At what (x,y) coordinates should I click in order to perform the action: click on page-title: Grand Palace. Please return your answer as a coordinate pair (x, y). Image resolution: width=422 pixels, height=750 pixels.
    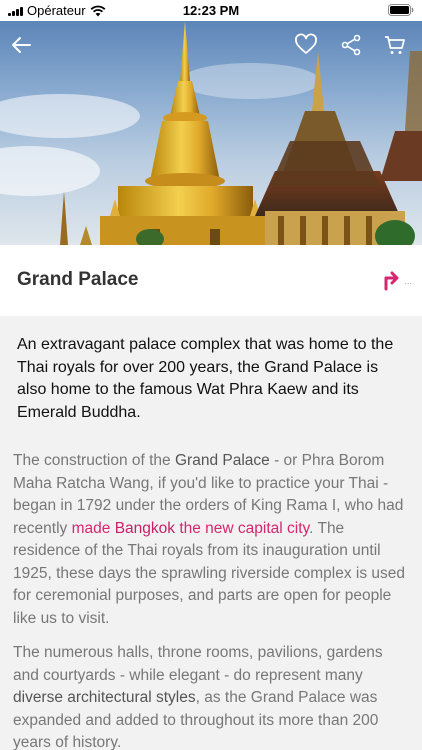
    Looking at the image, I should click on (78, 279).